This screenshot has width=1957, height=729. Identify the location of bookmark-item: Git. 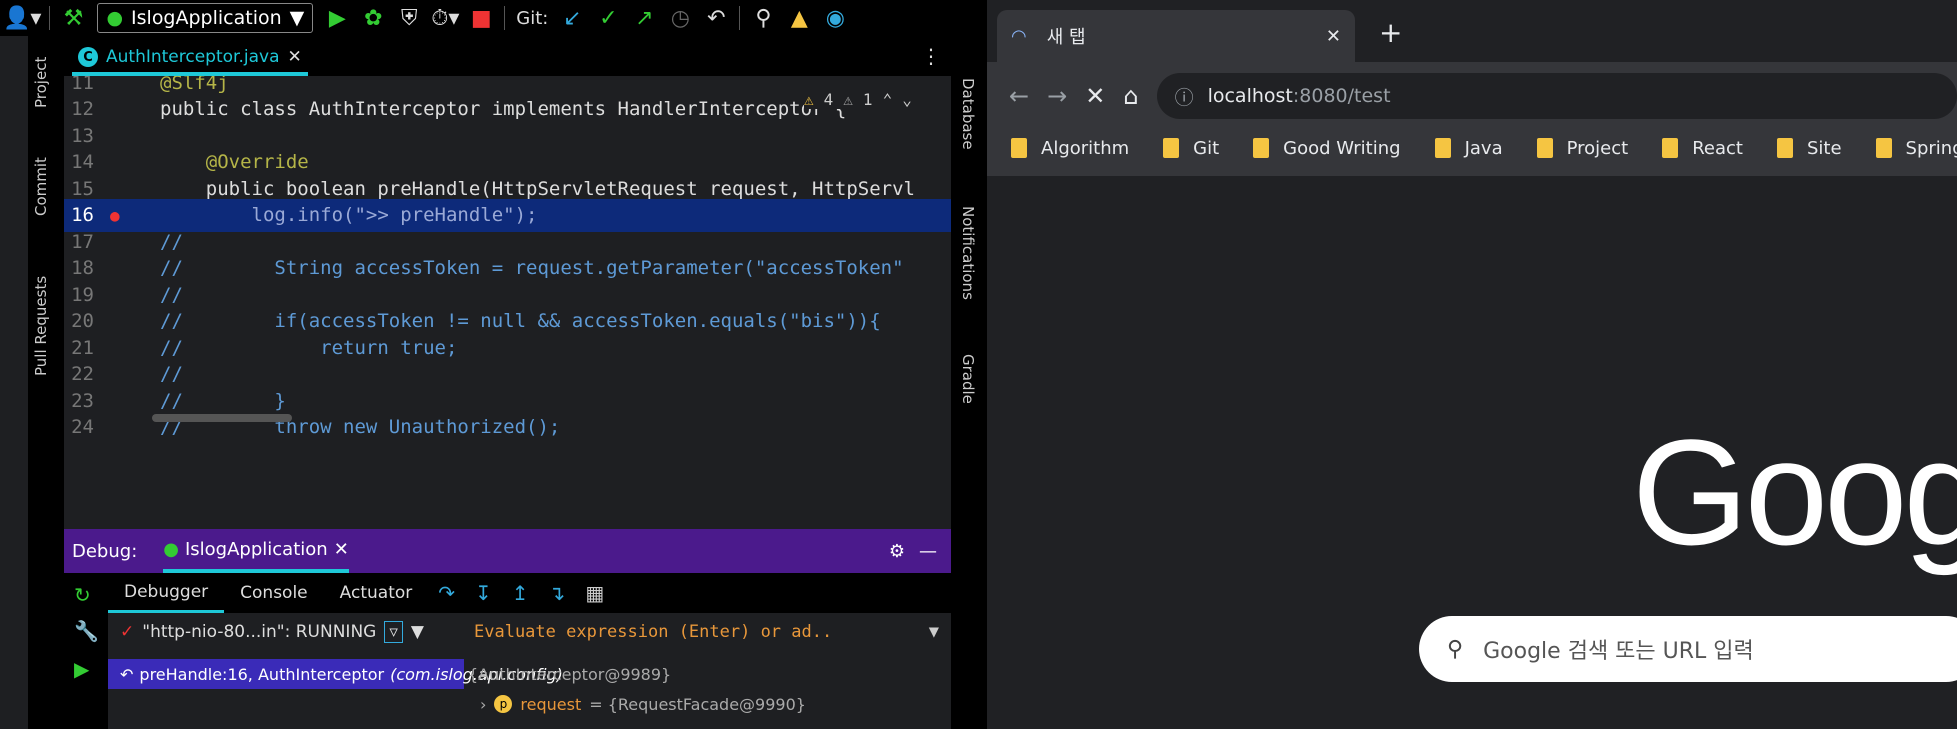
(1191, 148).